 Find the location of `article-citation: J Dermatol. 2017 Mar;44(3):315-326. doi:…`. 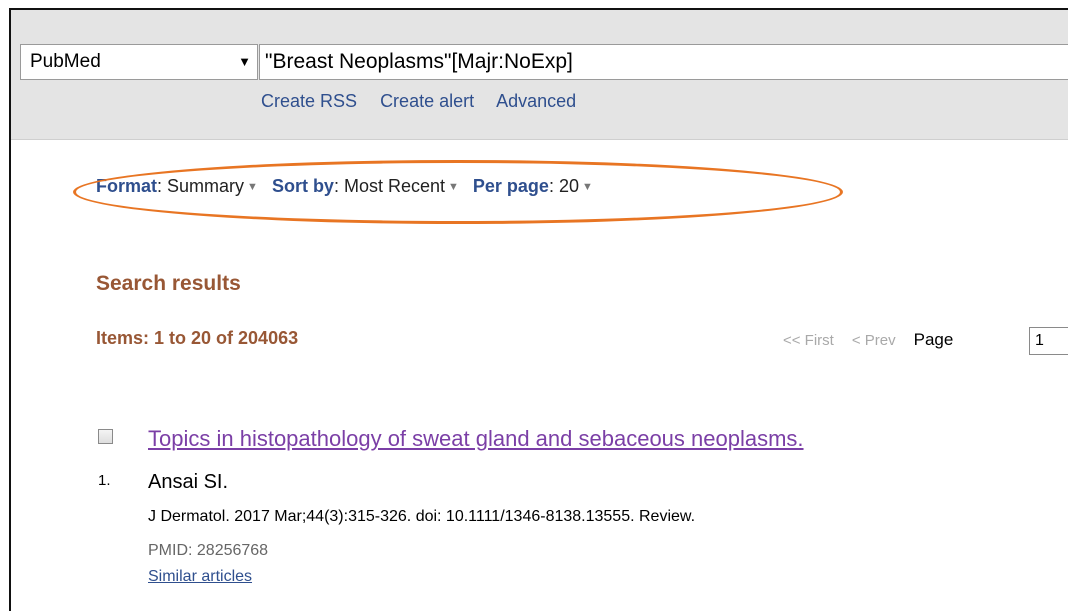

article-citation: J Dermatol. 2017 Mar;44(3):315-326. doi:… is located at coordinates (422, 516).